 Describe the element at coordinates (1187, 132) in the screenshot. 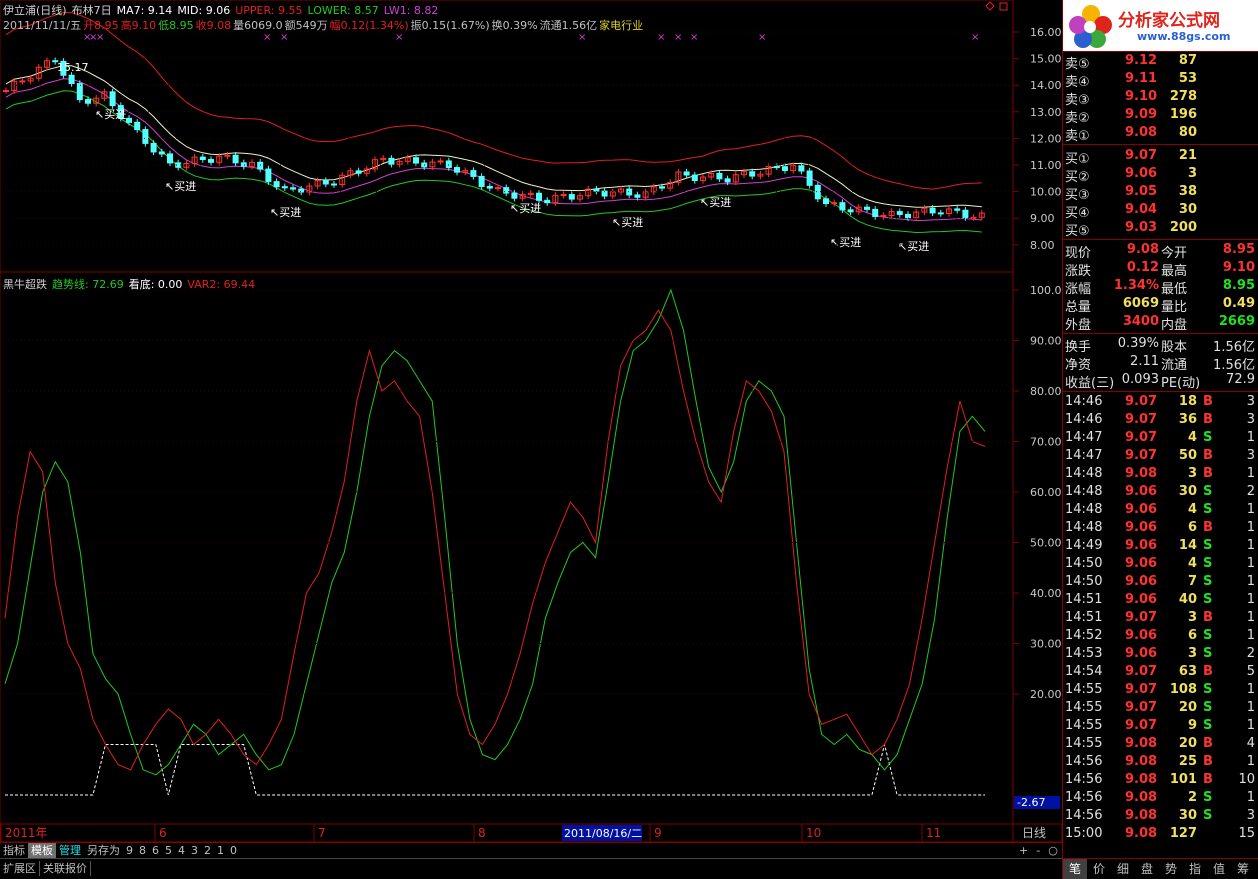

I see `ask-volume: 80` at that location.